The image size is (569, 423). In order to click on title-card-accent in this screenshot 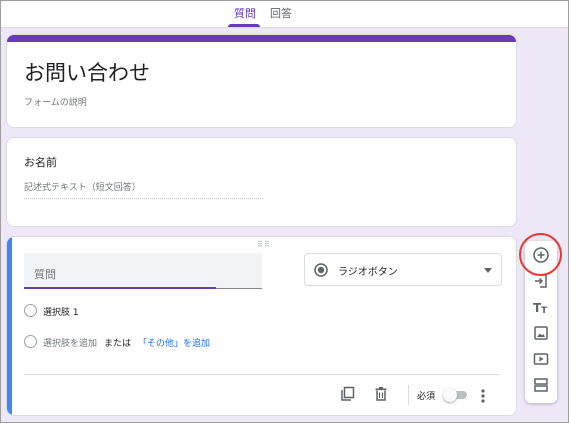, I will do `click(261, 38)`.